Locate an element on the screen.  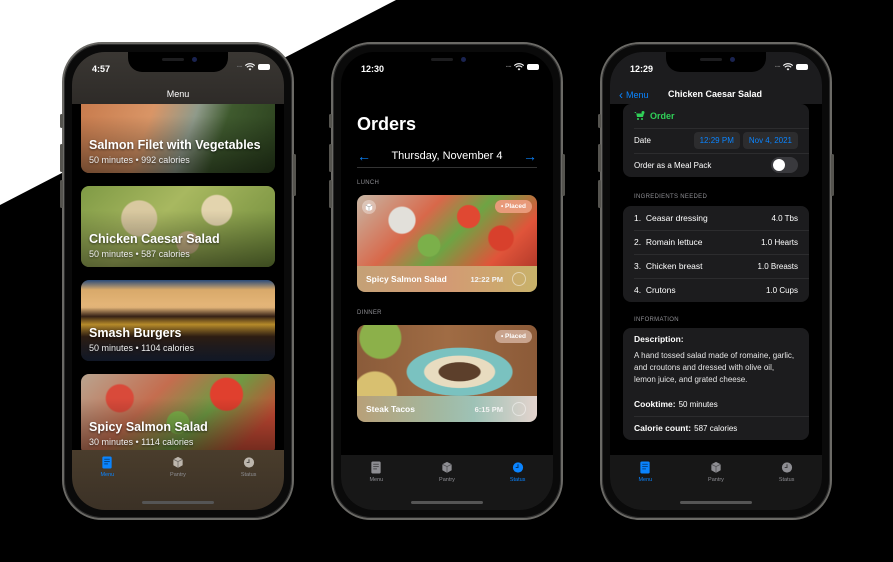
order-time: 6:15 PM is located at coordinates (488, 409).